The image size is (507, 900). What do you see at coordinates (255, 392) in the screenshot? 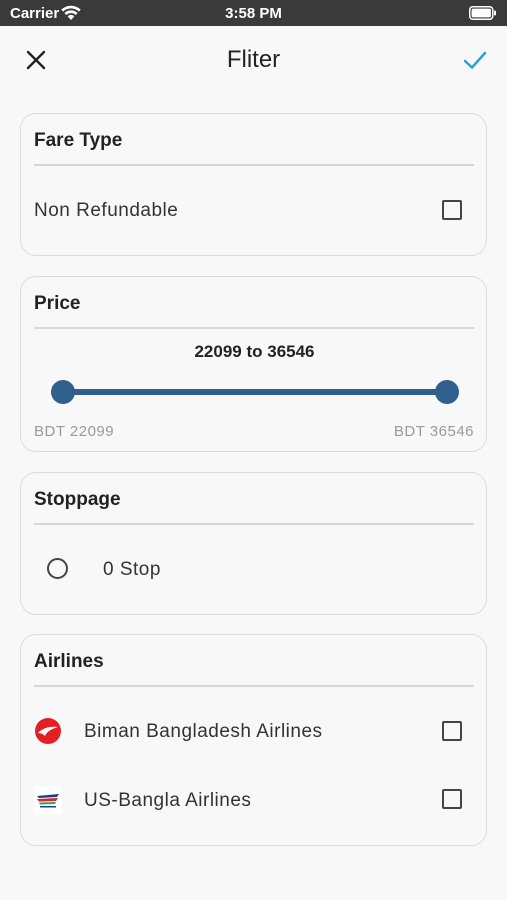
I see `price-slider-track` at bounding box center [255, 392].